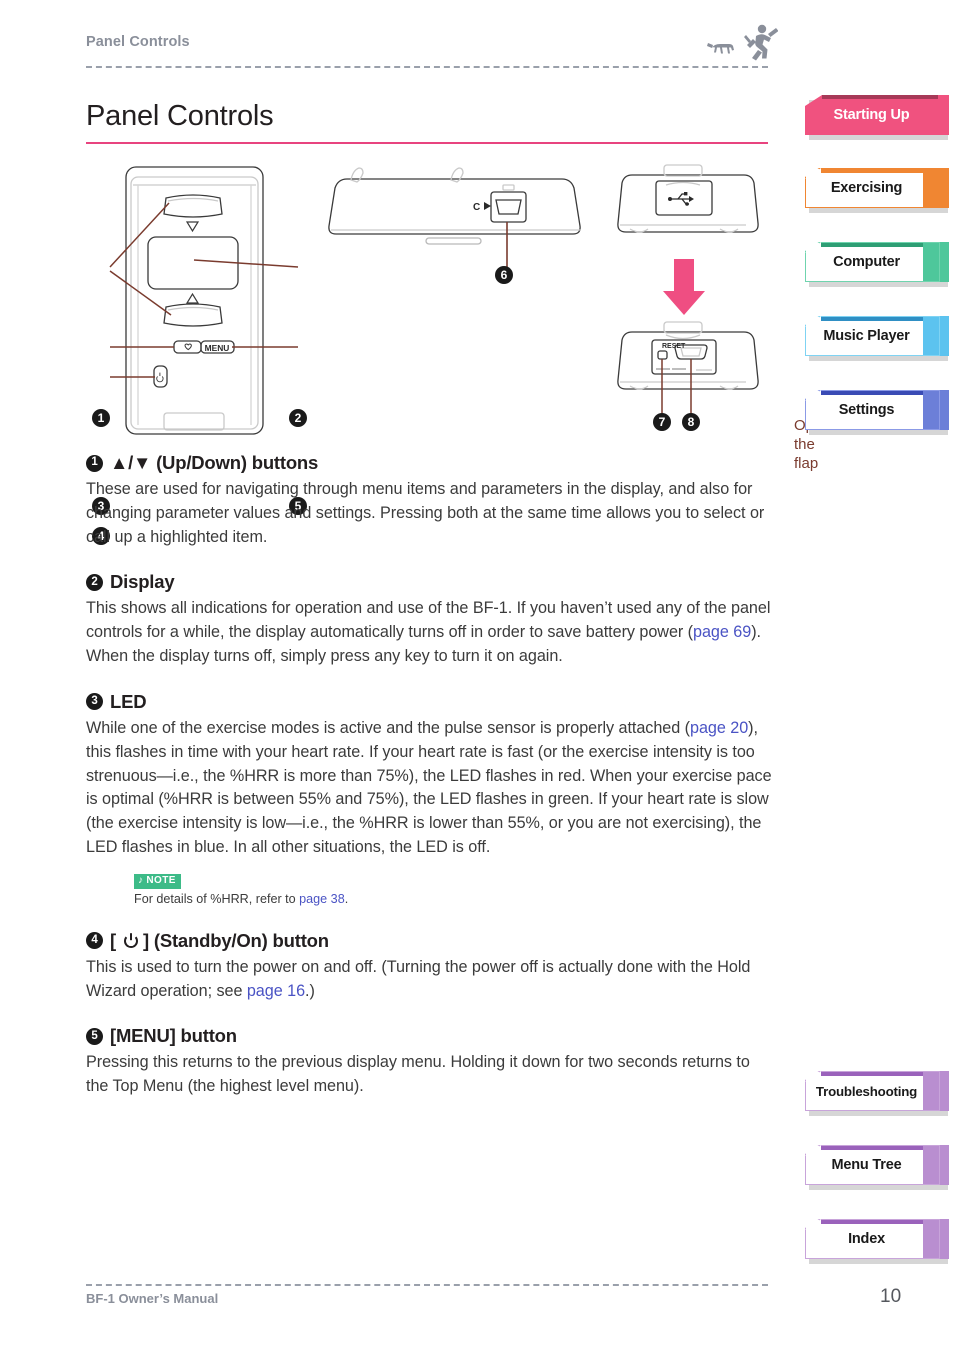 This screenshot has width=954, height=1351. I want to click on tab-label: Exercising, so click(866, 188).